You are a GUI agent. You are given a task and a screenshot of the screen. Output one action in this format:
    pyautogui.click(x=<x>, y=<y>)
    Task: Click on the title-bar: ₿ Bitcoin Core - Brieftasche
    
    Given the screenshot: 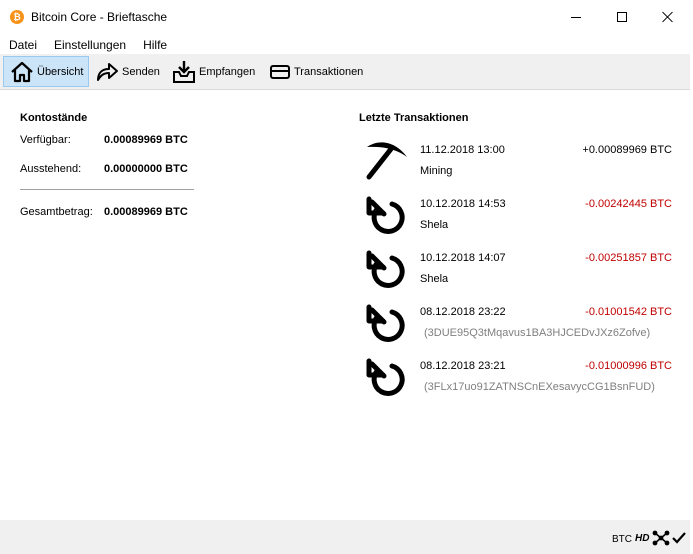 What is the action you would take?
    pyautogui.click(x=345, y=17)
    